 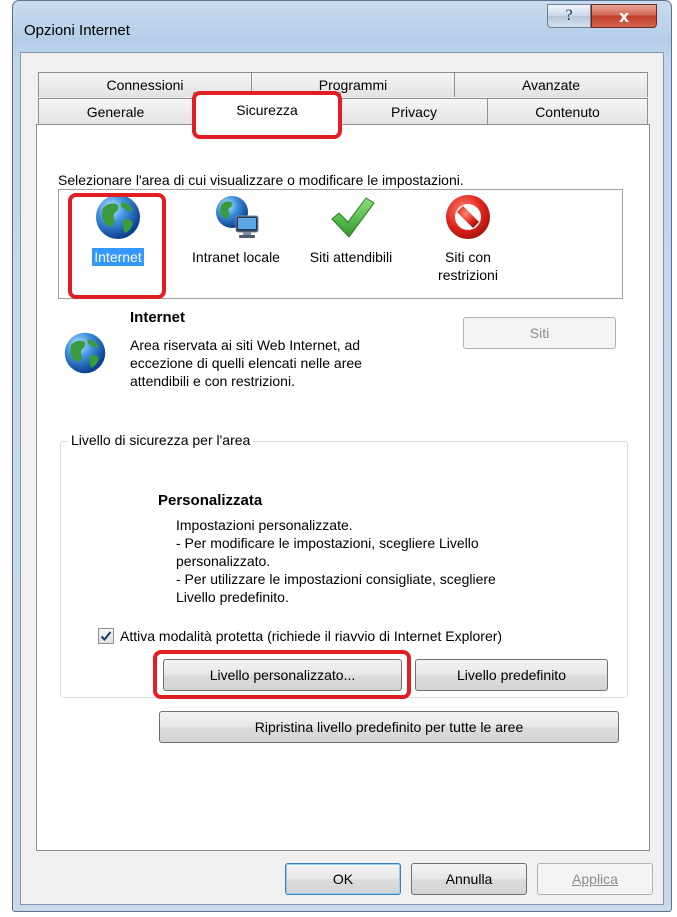 What do you see at coordinates (85, 353) in the screenshot?
I see `internet-globe-icon` at bounding box center [85, 353].